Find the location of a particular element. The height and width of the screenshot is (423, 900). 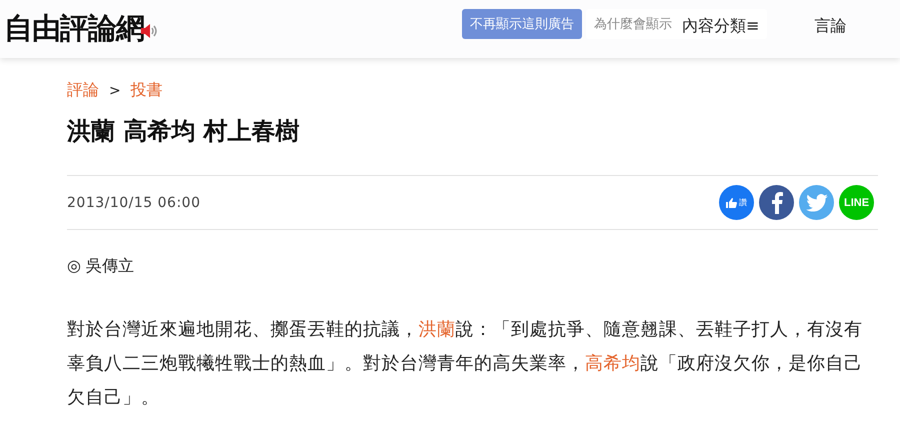

breadcrumb-link: 投書 is located at coordinates (146, 90).